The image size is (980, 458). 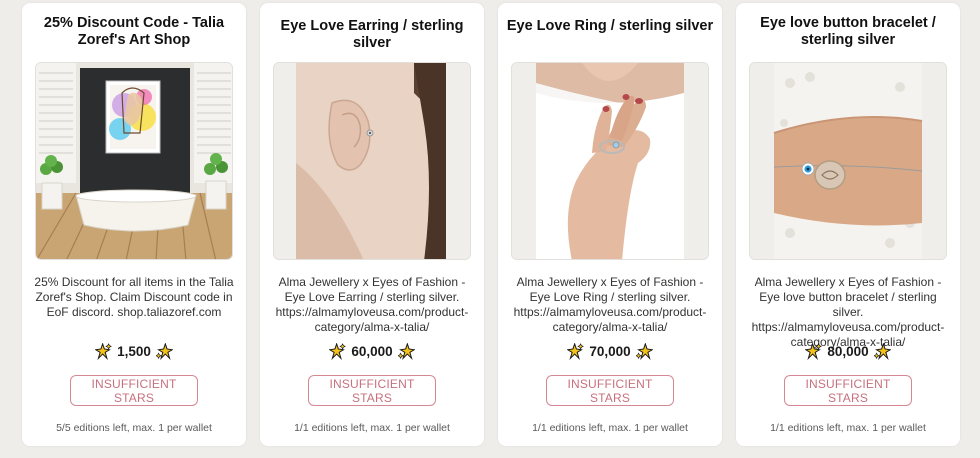 I want to click on card-title: Eye Love Earring / sterling silver, so click(x=372, y=34).